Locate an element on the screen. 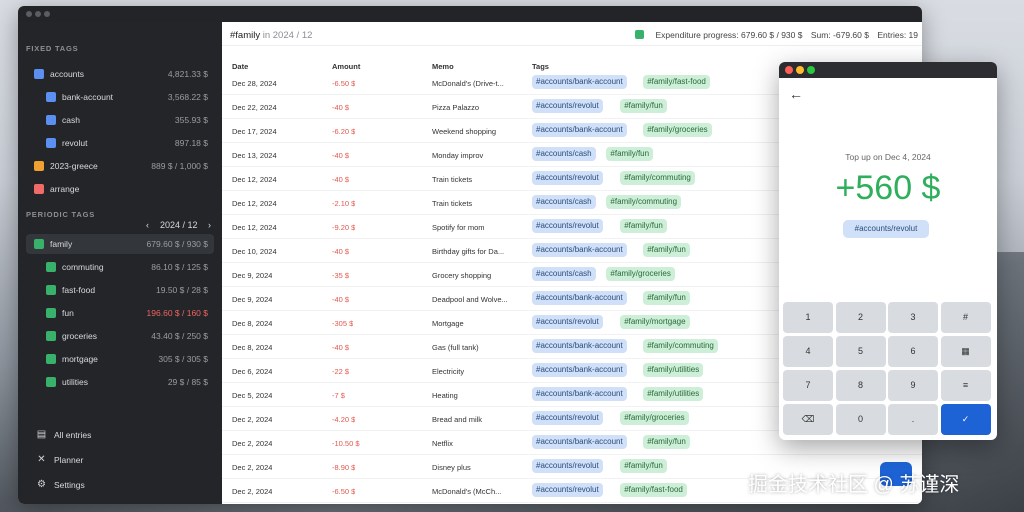 The width and height of the screenshot is (1024, 512). chevron-right-icon: › is located at coordinates (209, 225).